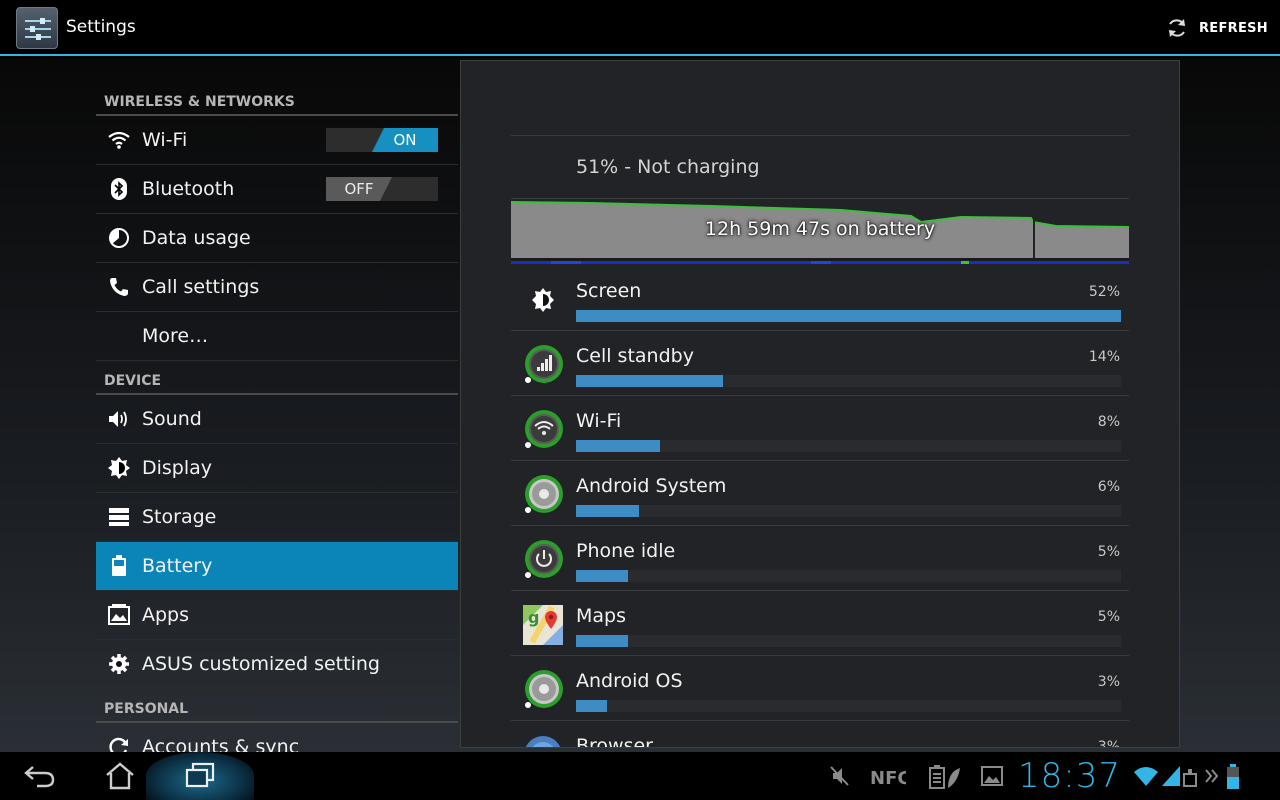 The width and height of the screenshot is (1280, 800). I want to click on battery-status: 51% - Not charging, so click(668, 167).